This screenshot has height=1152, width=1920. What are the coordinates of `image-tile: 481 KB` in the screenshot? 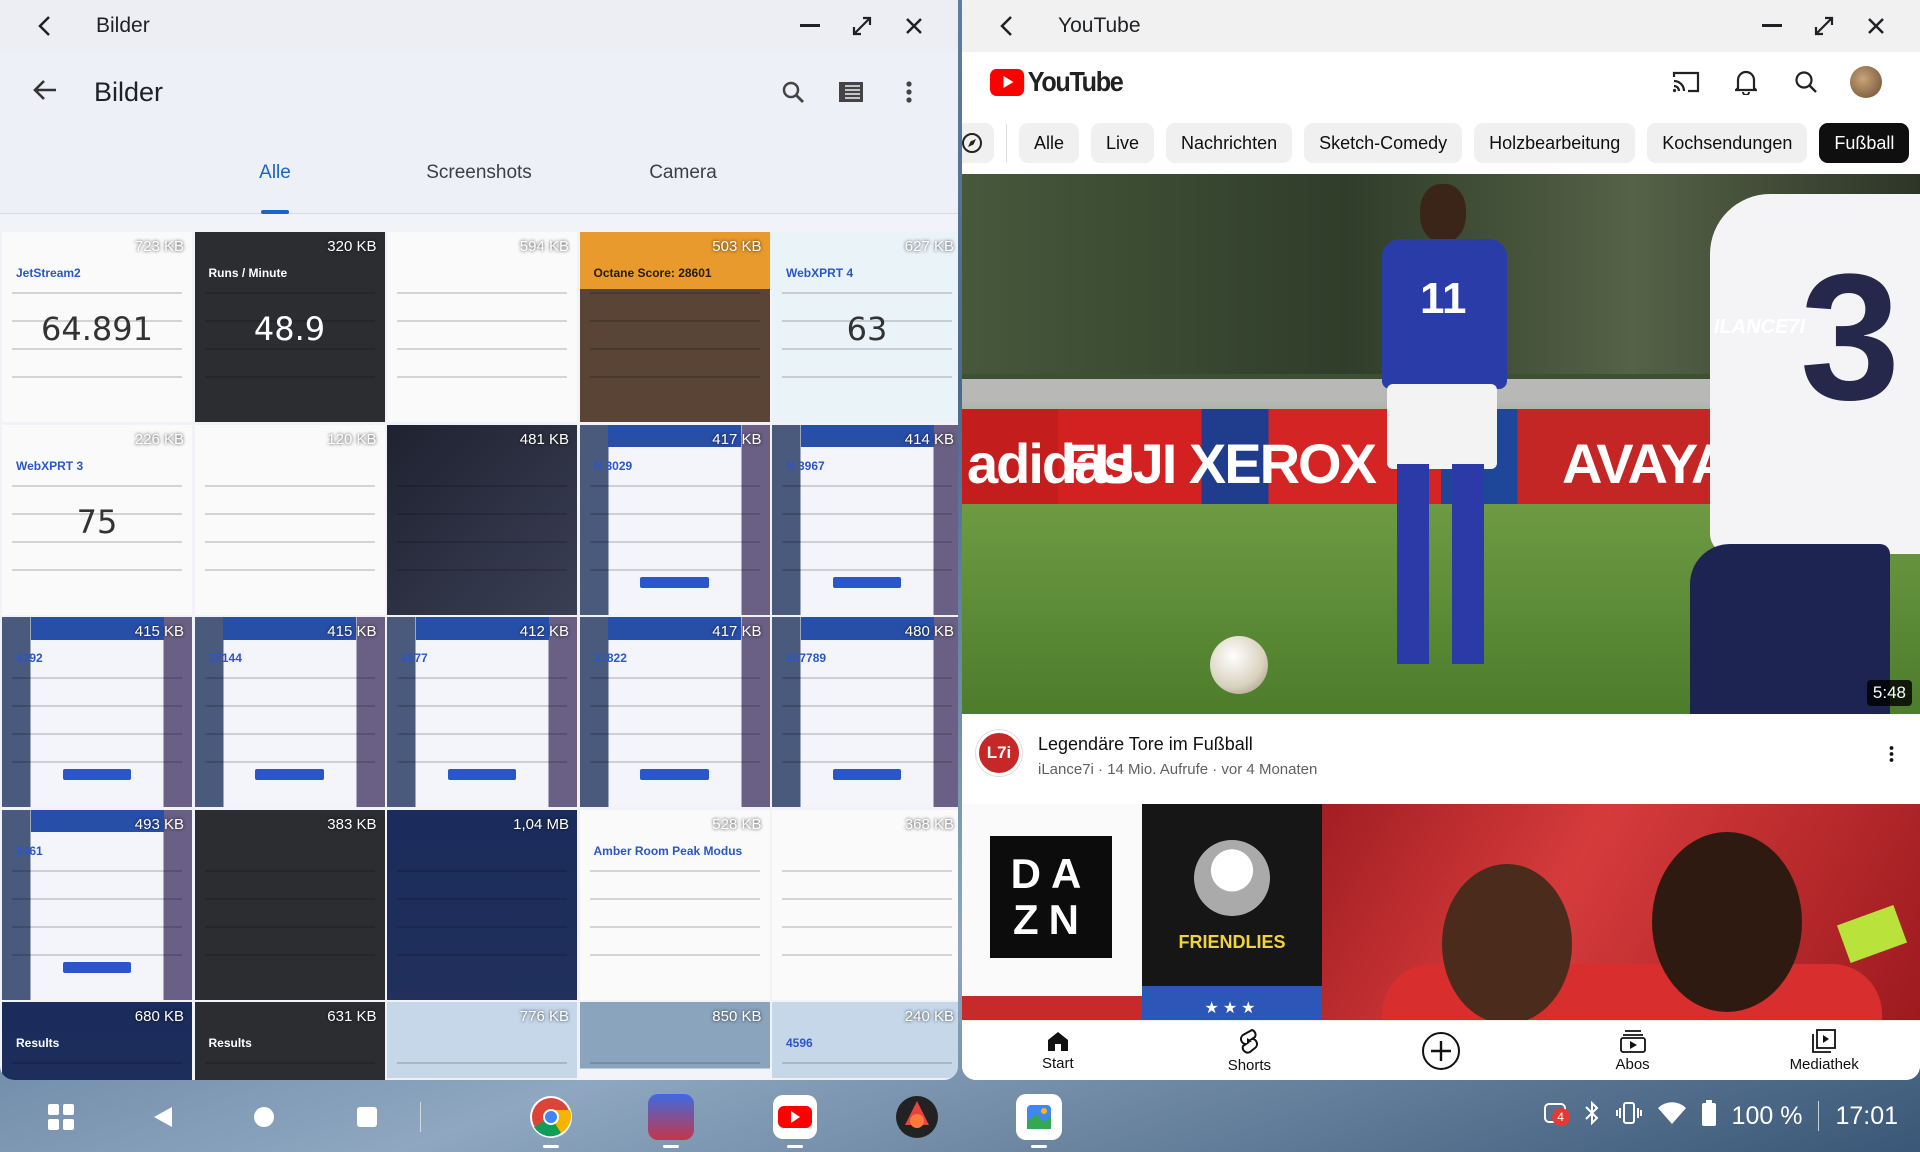 It's located at (482, 519).